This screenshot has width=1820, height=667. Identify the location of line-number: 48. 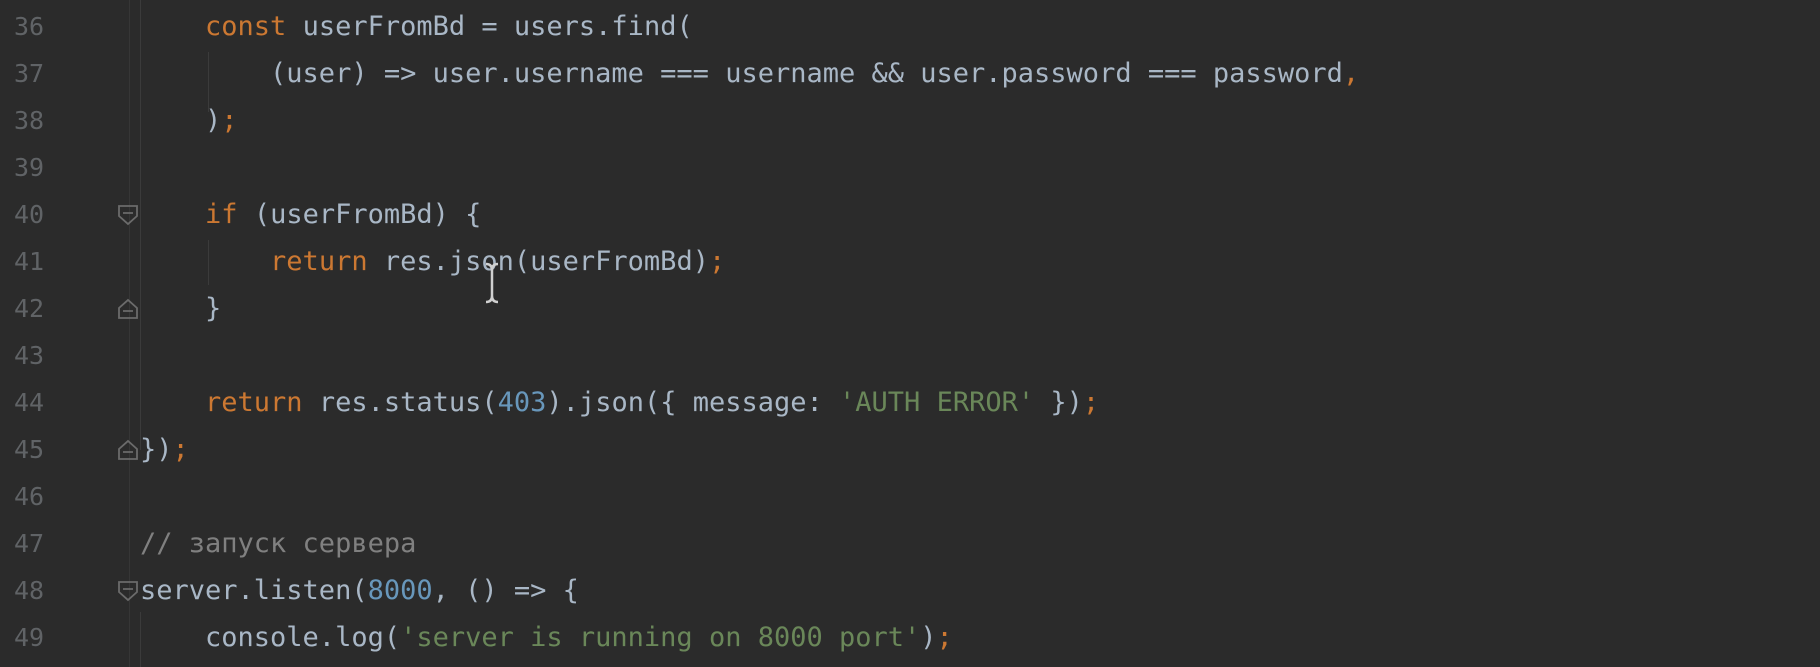
(29, 590).